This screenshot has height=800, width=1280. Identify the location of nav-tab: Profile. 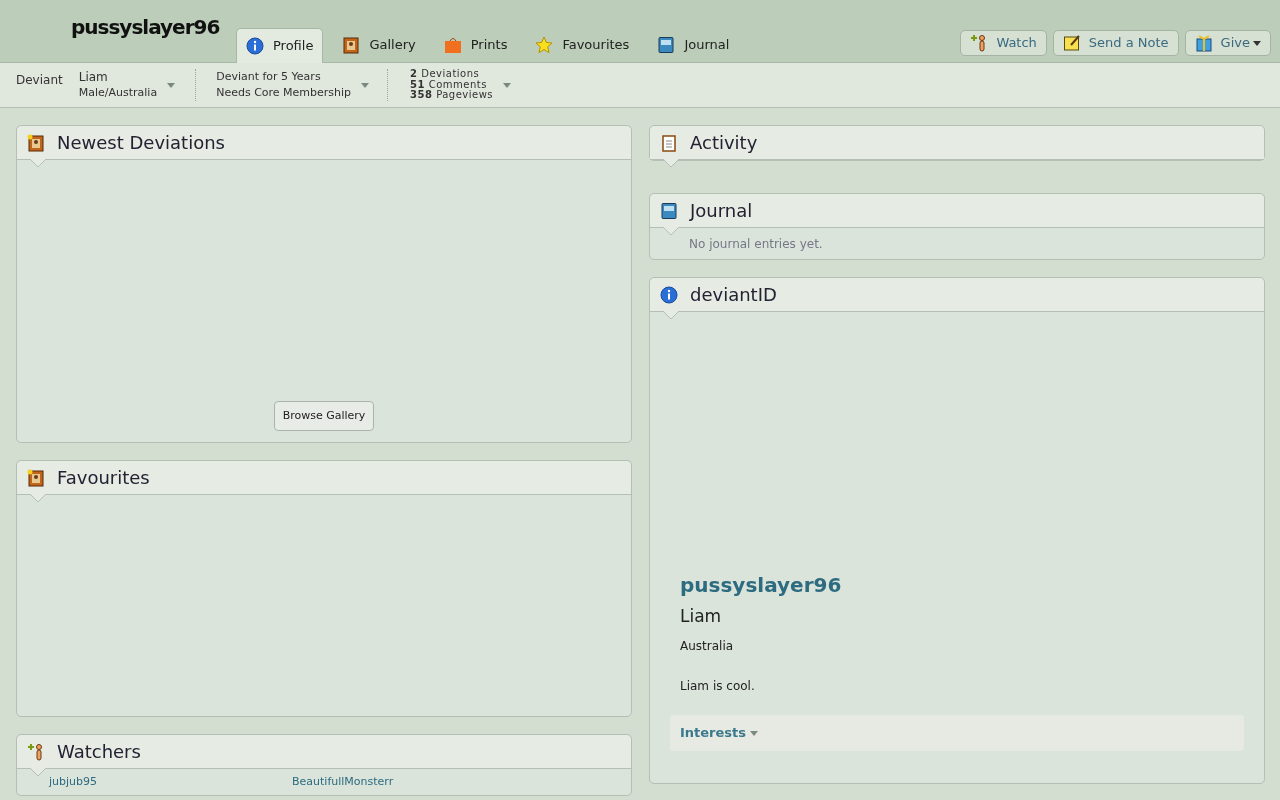
(280, 45).